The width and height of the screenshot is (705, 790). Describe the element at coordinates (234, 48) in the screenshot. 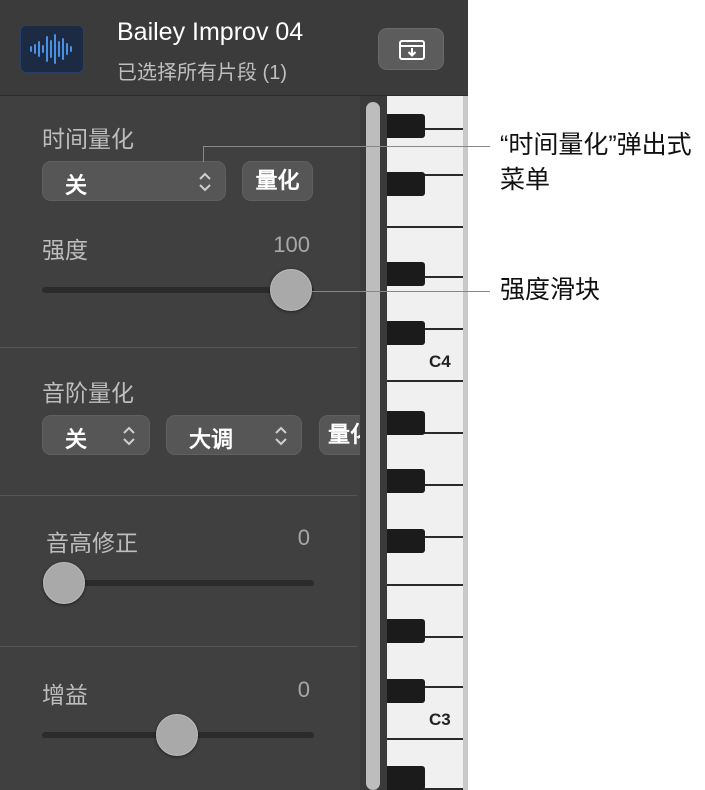

I see `inspector-header: Bailey Improv 04 已选择所有片段 (1)` at that location.